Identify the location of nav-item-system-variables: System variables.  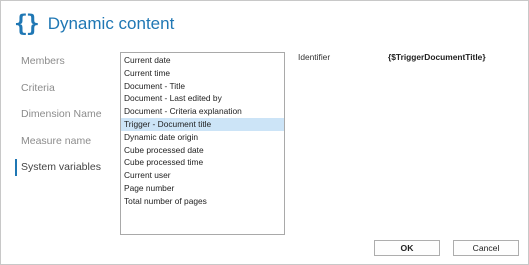
(62, 170).